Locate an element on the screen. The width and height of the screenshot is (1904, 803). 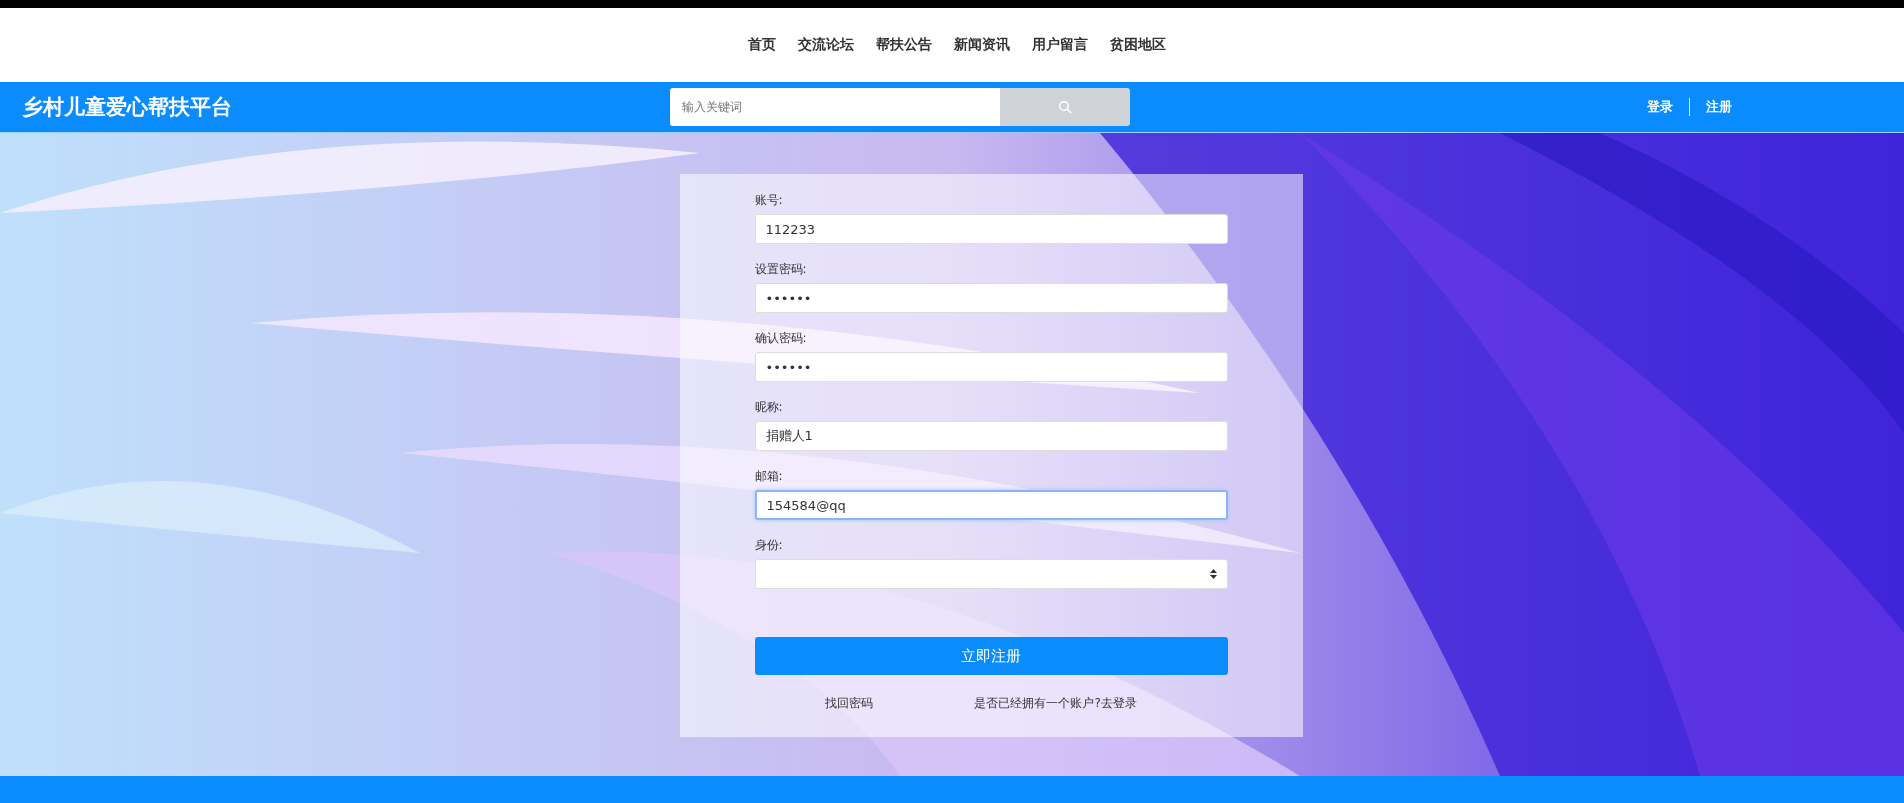
search-field: 输入关键词 is located at coordinates (835, 107).